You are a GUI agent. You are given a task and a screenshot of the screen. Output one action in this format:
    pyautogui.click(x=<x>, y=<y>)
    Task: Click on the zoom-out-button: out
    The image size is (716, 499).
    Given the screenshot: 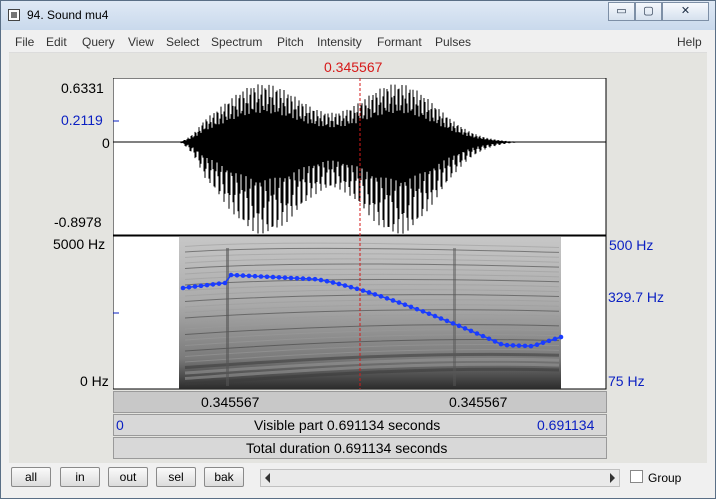 What is the action you would take?
    pyautogui.click(x=128, y=477)
    